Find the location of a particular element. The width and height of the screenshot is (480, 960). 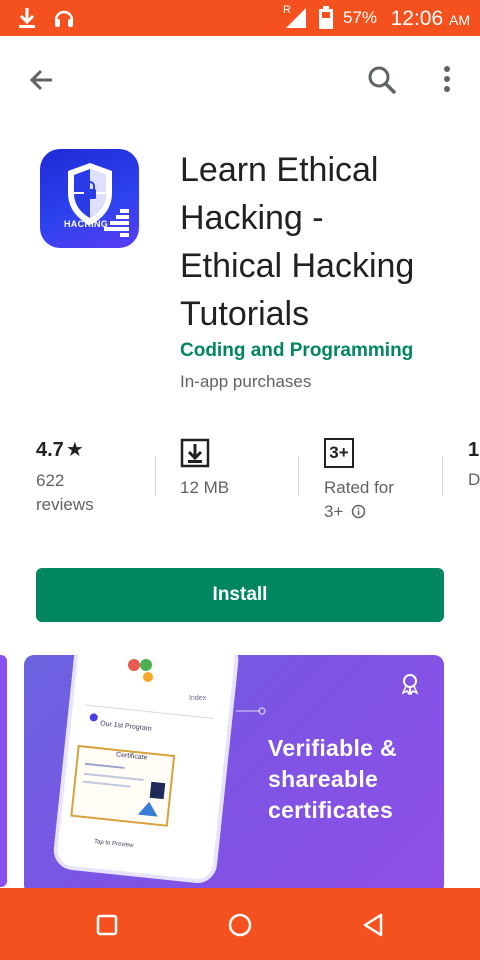

battery-percent: 57% is located at coordinates (360, 17).